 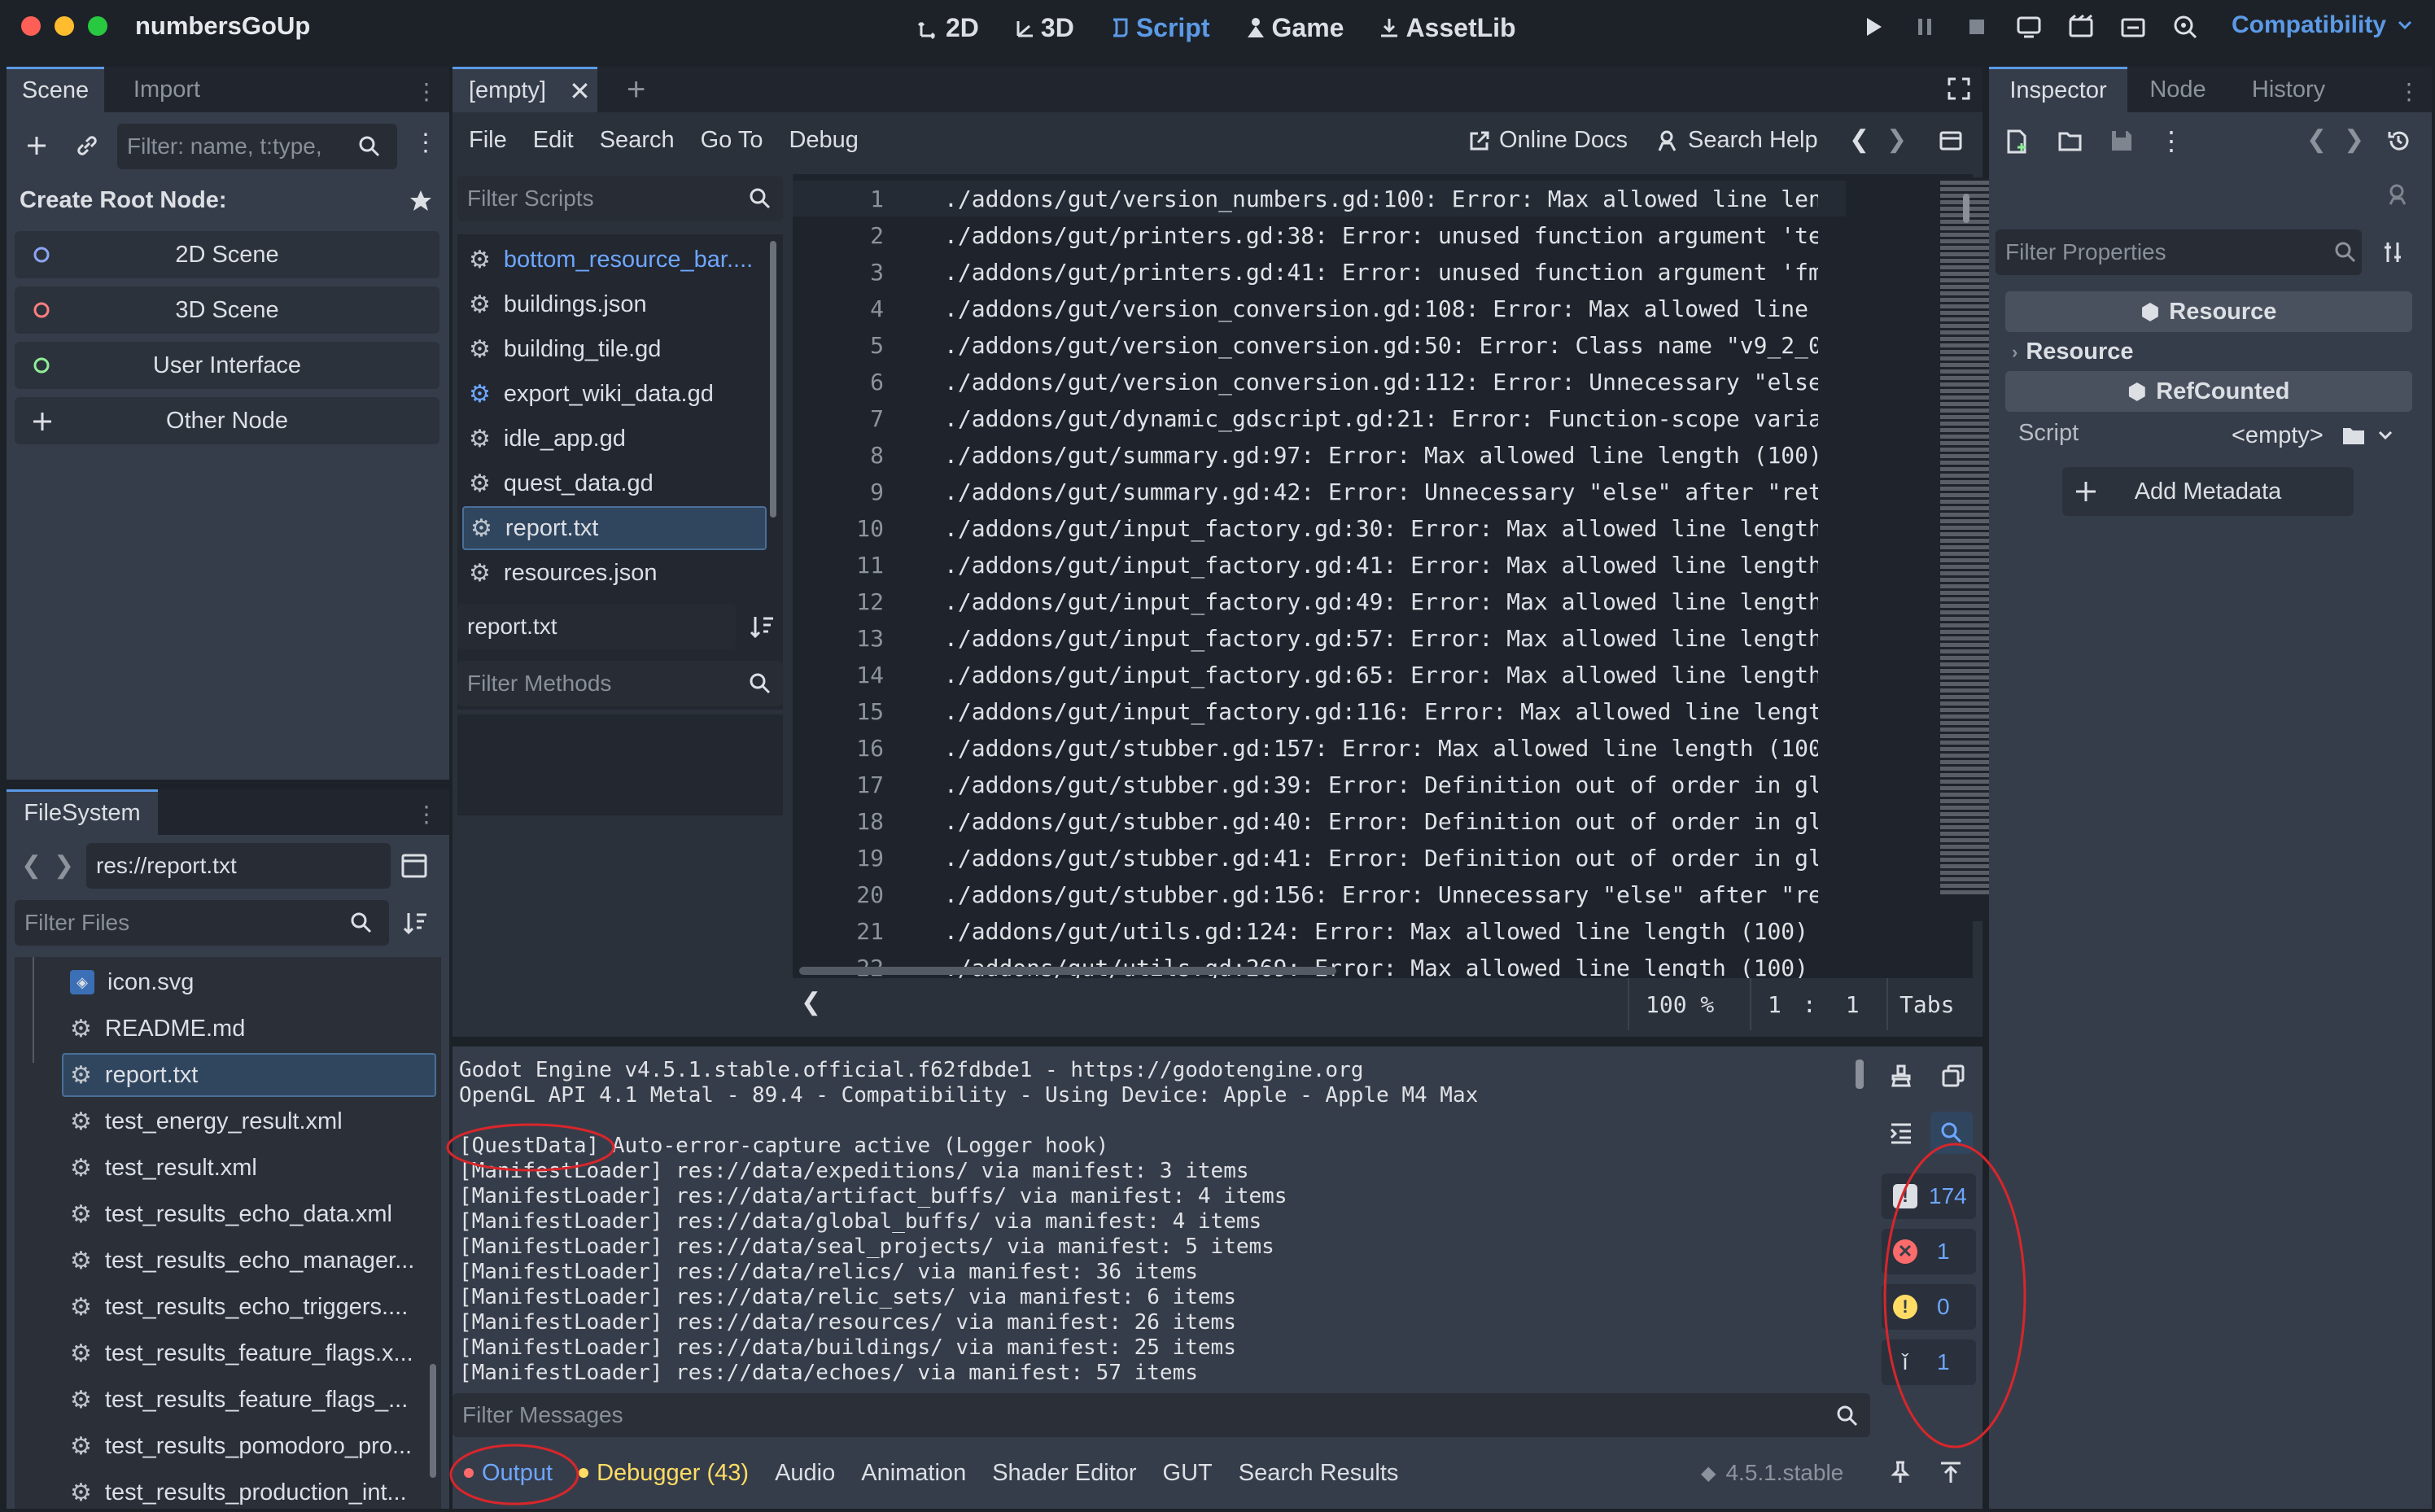 What do you see at coordinates (1064, 1473) in the screenshot?
I see `tab-shader-editor: Shader Editor` at bounding box center [1064, 1473].